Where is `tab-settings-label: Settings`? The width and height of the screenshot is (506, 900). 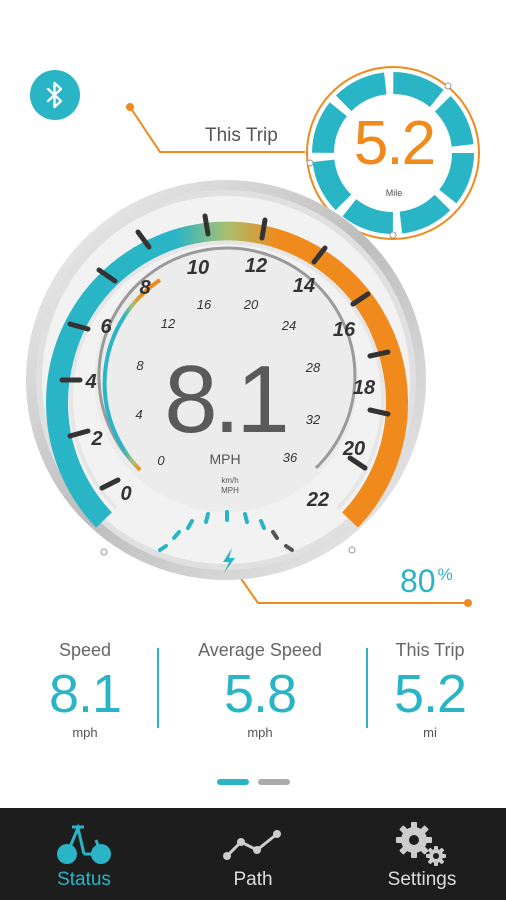 tab-settings-label: Settings is located at coordinates (422, 879).